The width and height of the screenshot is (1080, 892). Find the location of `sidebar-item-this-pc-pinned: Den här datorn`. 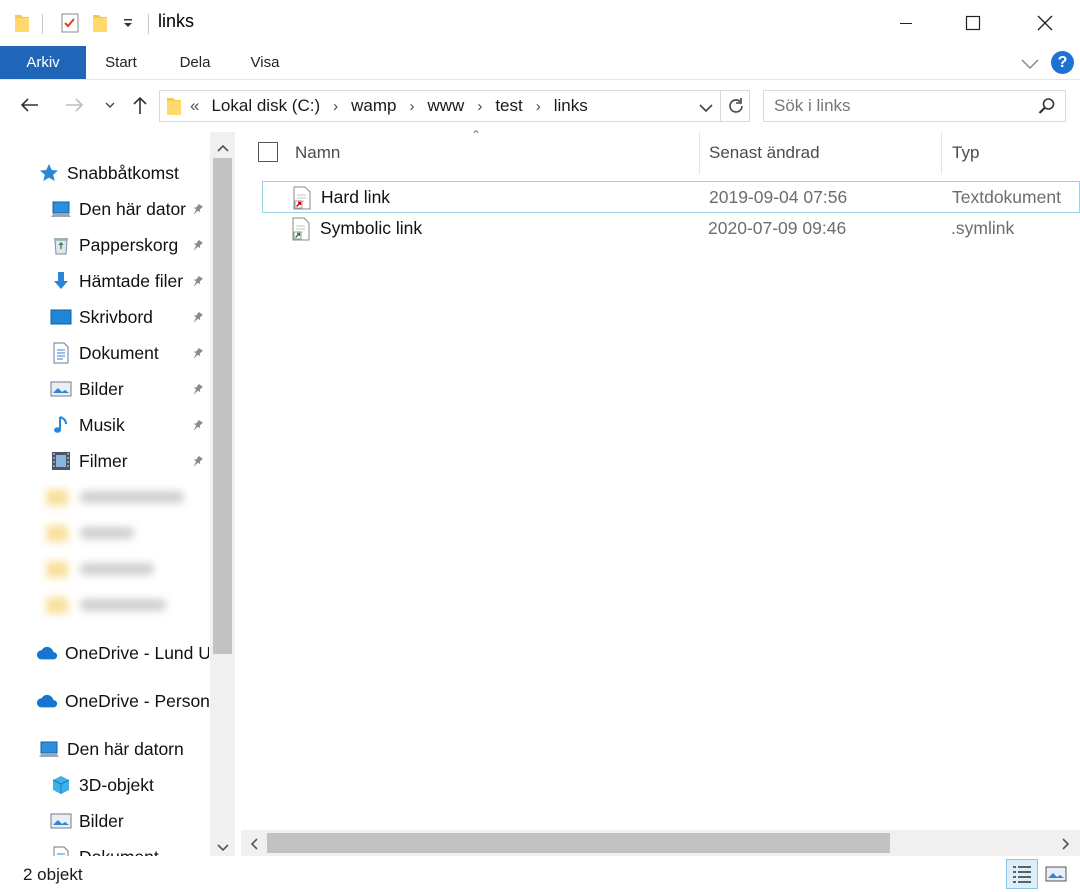

sidebar-item-this-pc-pinned: Den här datorn is located at coordinates (118, 209).